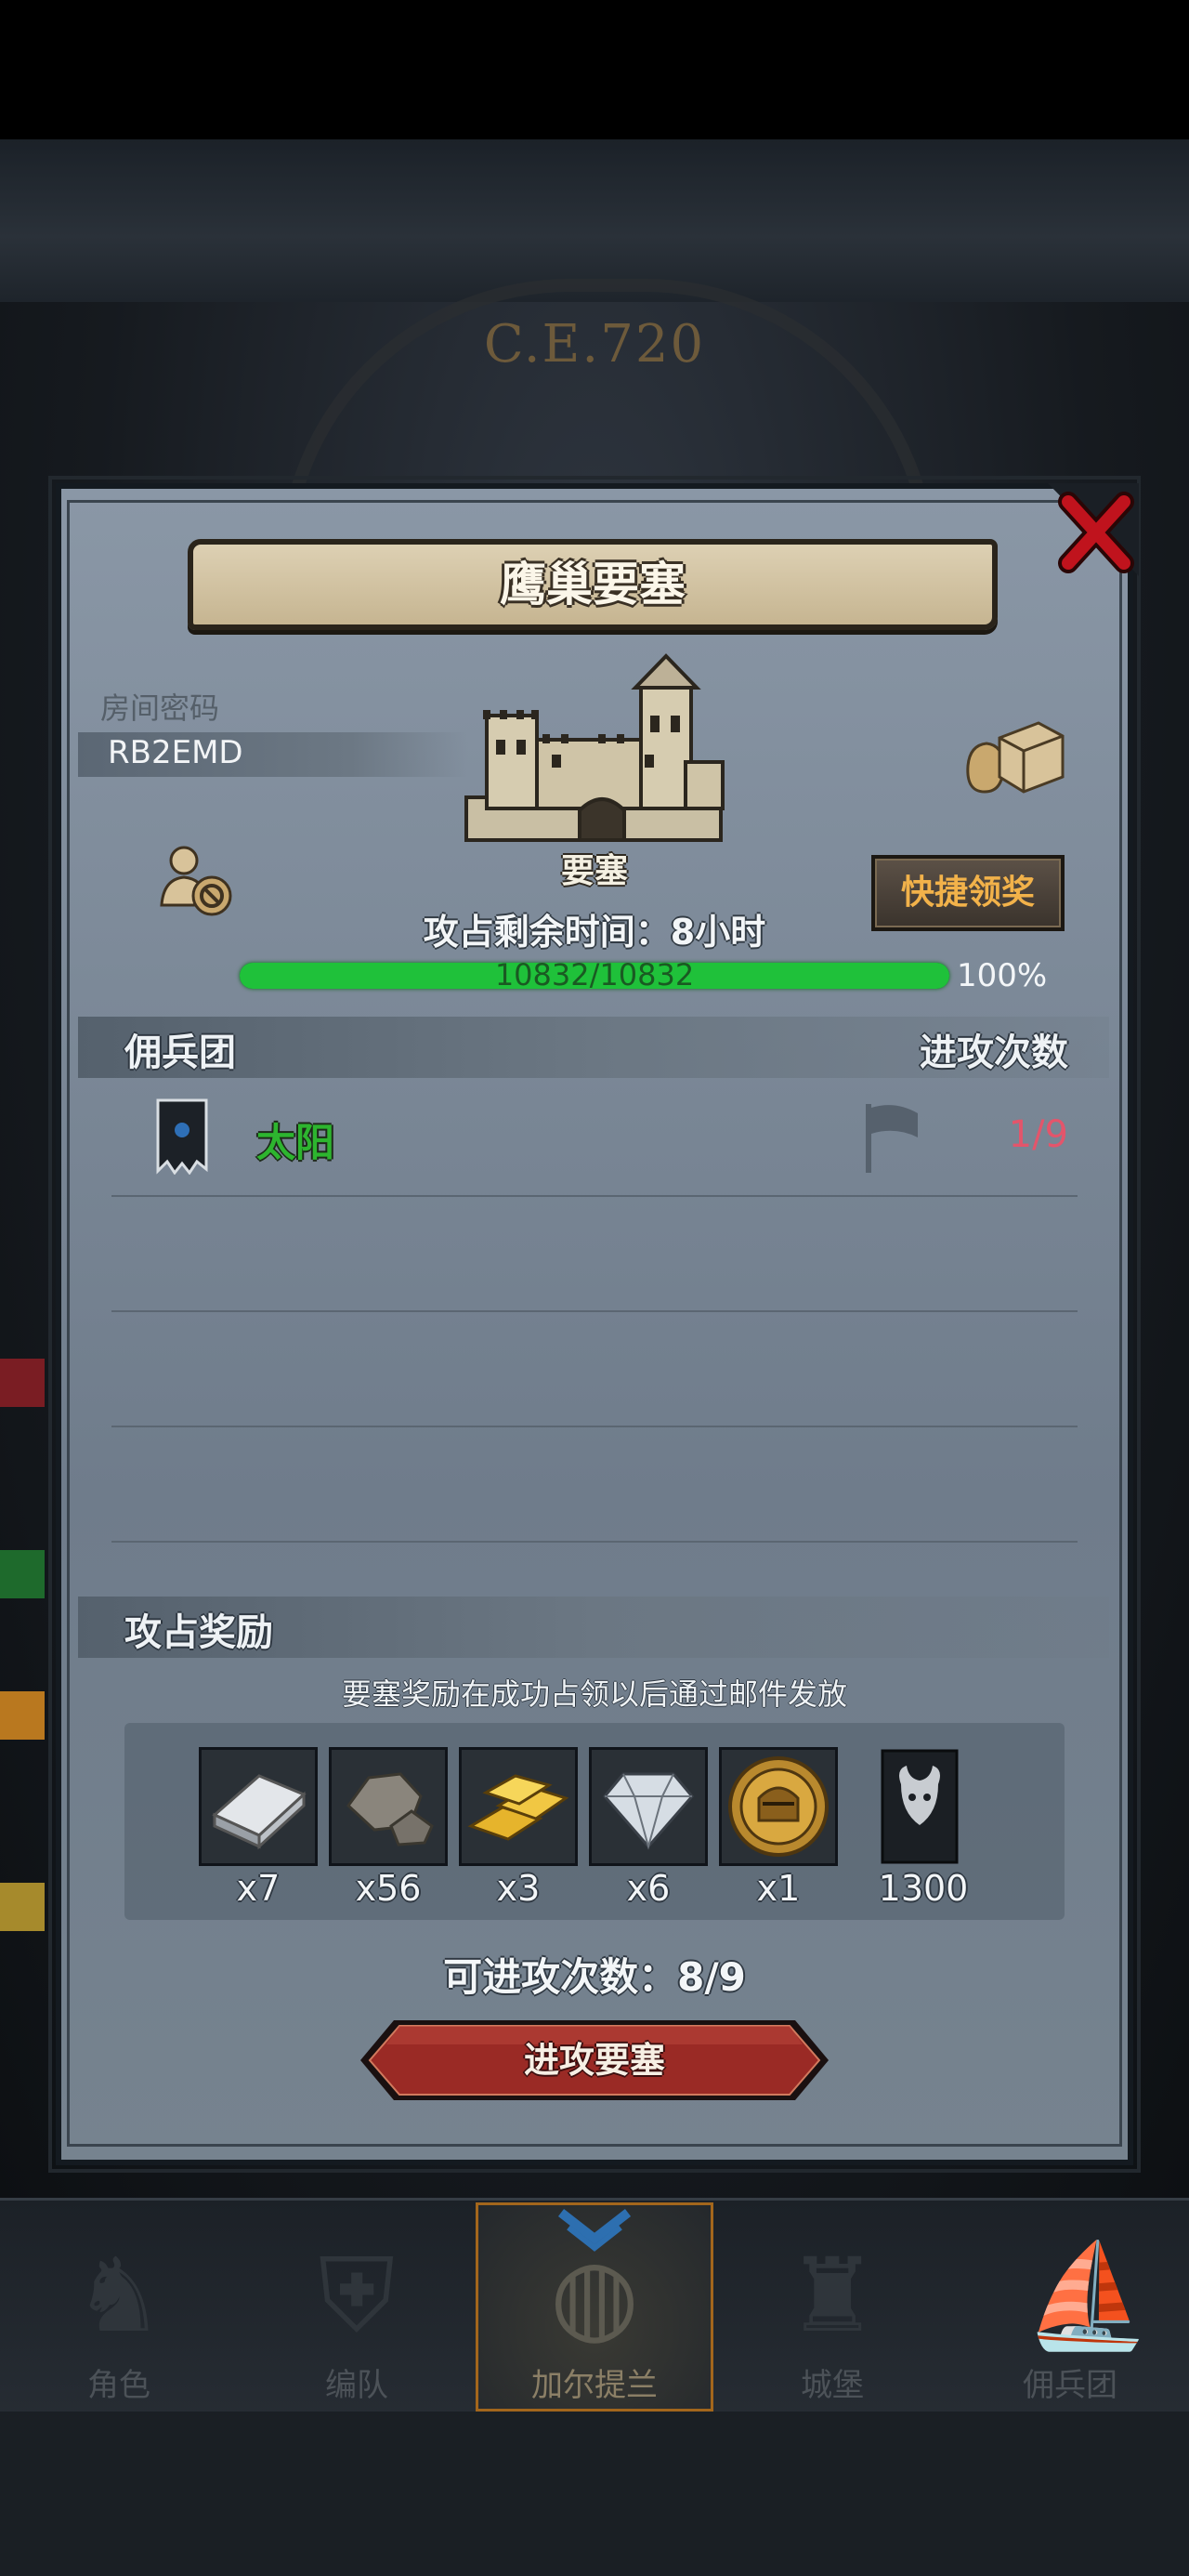 The width and height of the screenshot is (1189, 2576). I want to click on team-name: 太阳, so click(295, 1139).